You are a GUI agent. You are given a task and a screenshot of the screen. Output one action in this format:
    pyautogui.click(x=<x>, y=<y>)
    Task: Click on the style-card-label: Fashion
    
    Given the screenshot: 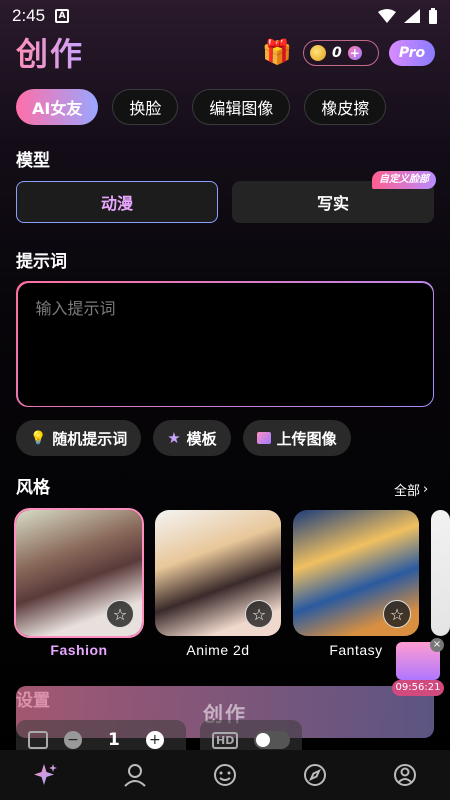 What is the action you would take?
    pyautogui.click(x=79, y=650)
    